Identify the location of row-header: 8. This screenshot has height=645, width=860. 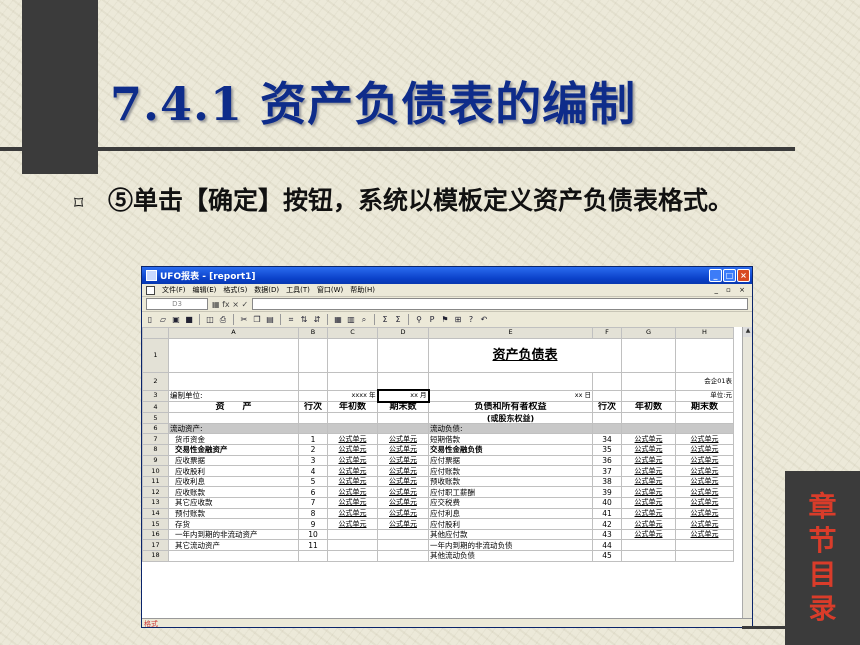
(155, 450).